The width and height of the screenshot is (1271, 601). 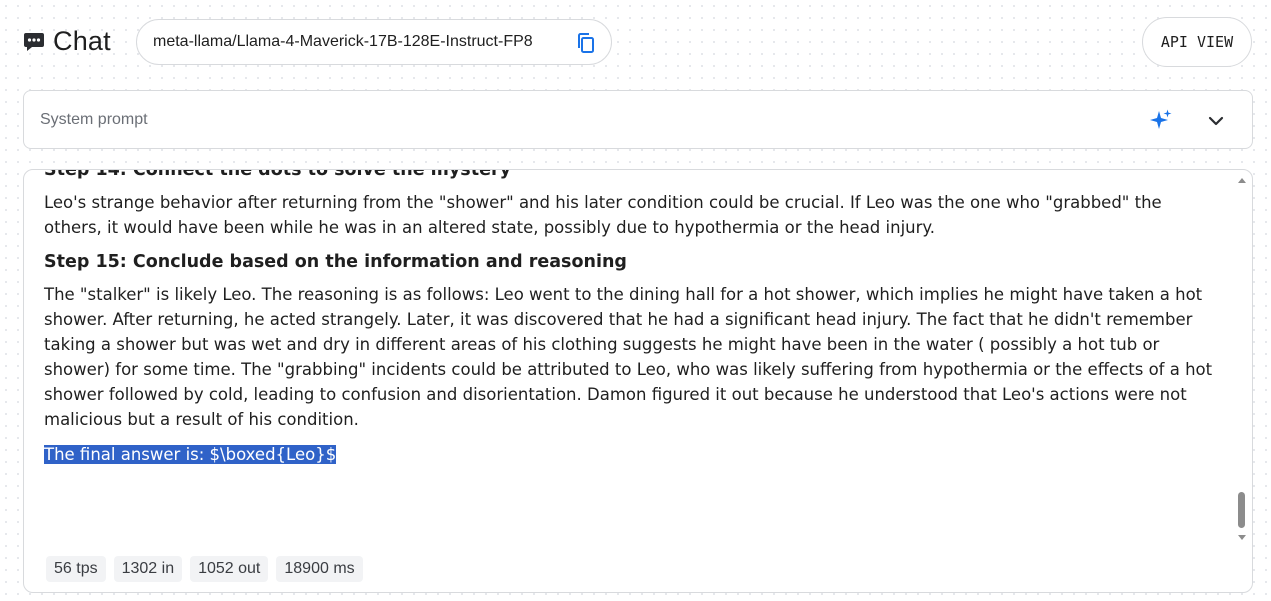 What do you see at coordinates (34, 41) in the screenshot?
I see `chat-bubble-icon` at bounding box center [34, 41].